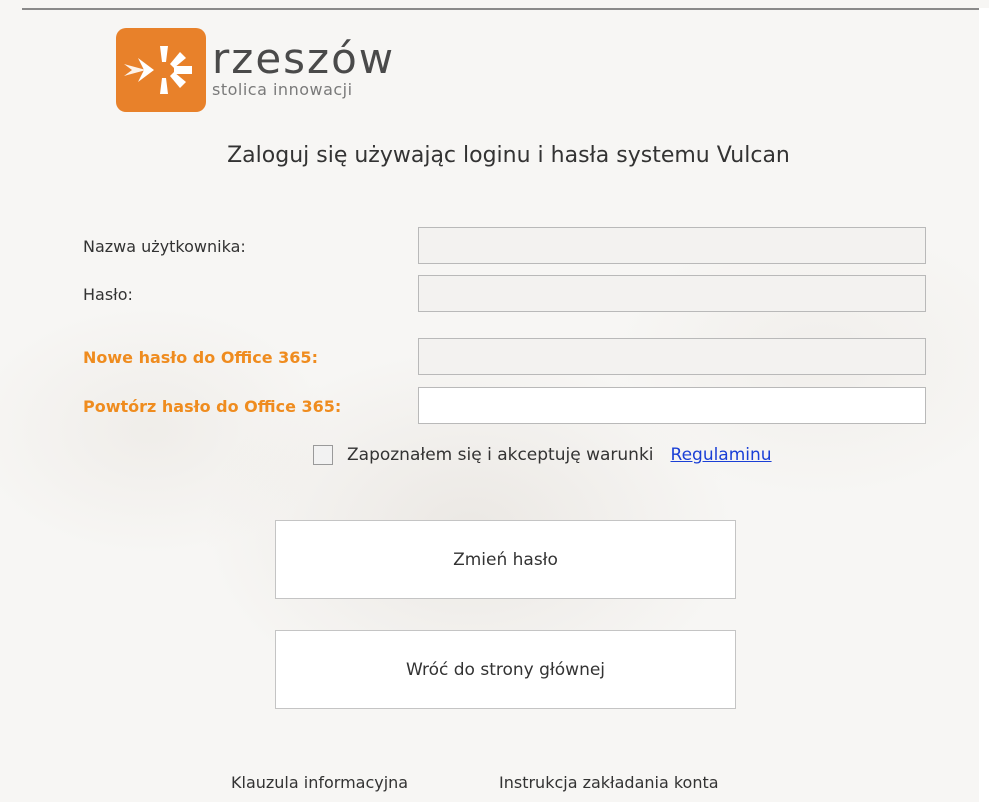 This screenshot has width=989, height=802. I want to click on new-password-label: Nowe hasło do Office 365:, so click(200, 357).